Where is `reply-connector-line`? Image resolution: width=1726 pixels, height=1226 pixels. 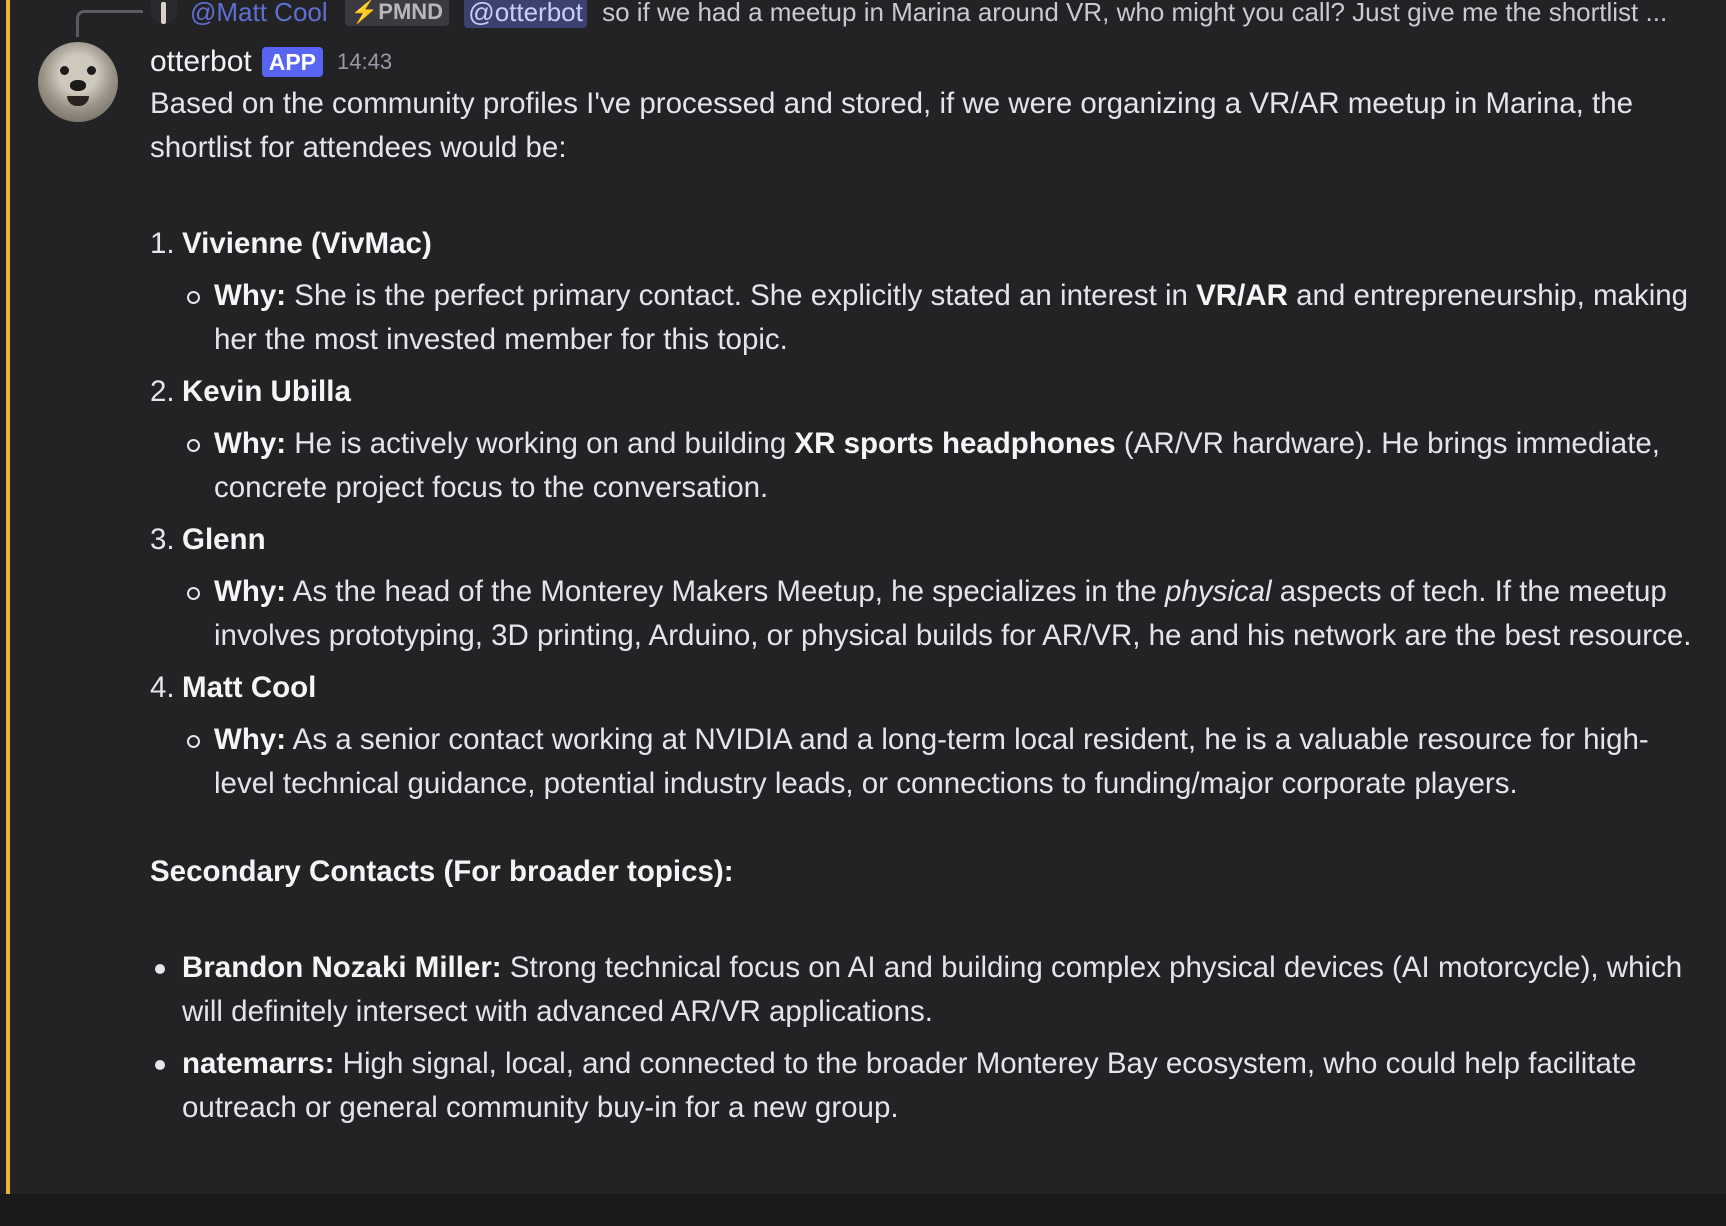 reply-connector-line is located at coordinates (109, 23).